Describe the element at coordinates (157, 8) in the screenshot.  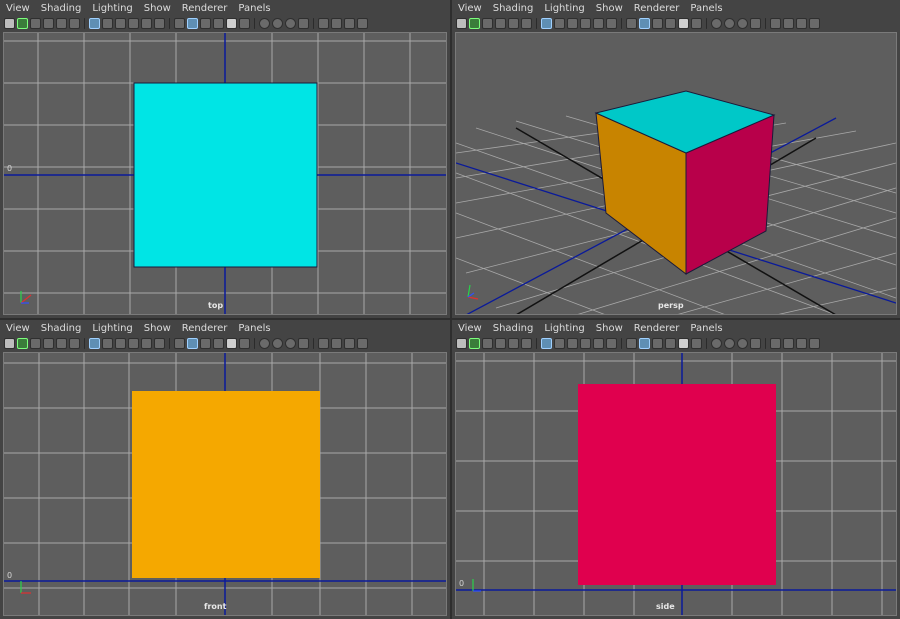
I see `menu-show: Show` at that location.